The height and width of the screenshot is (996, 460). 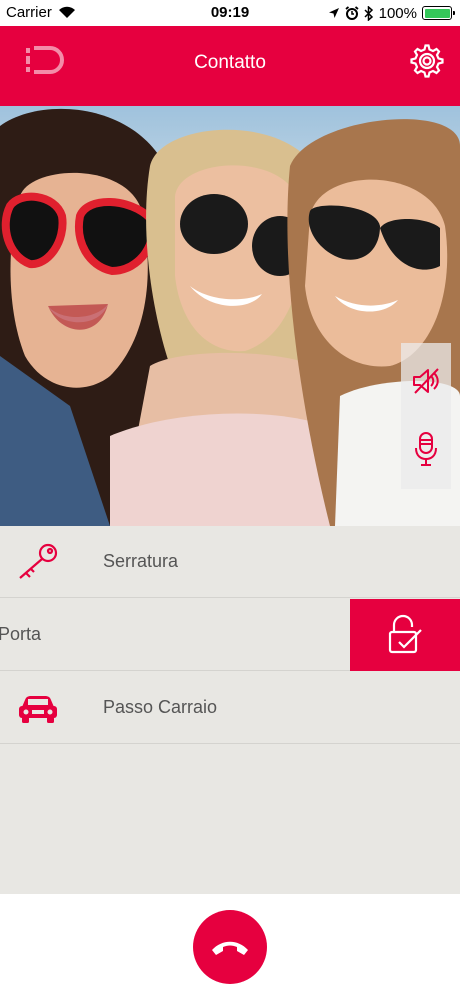 I want to click on action-row-passo-carraio: Passo Carraio, so click(x=230, y=708).